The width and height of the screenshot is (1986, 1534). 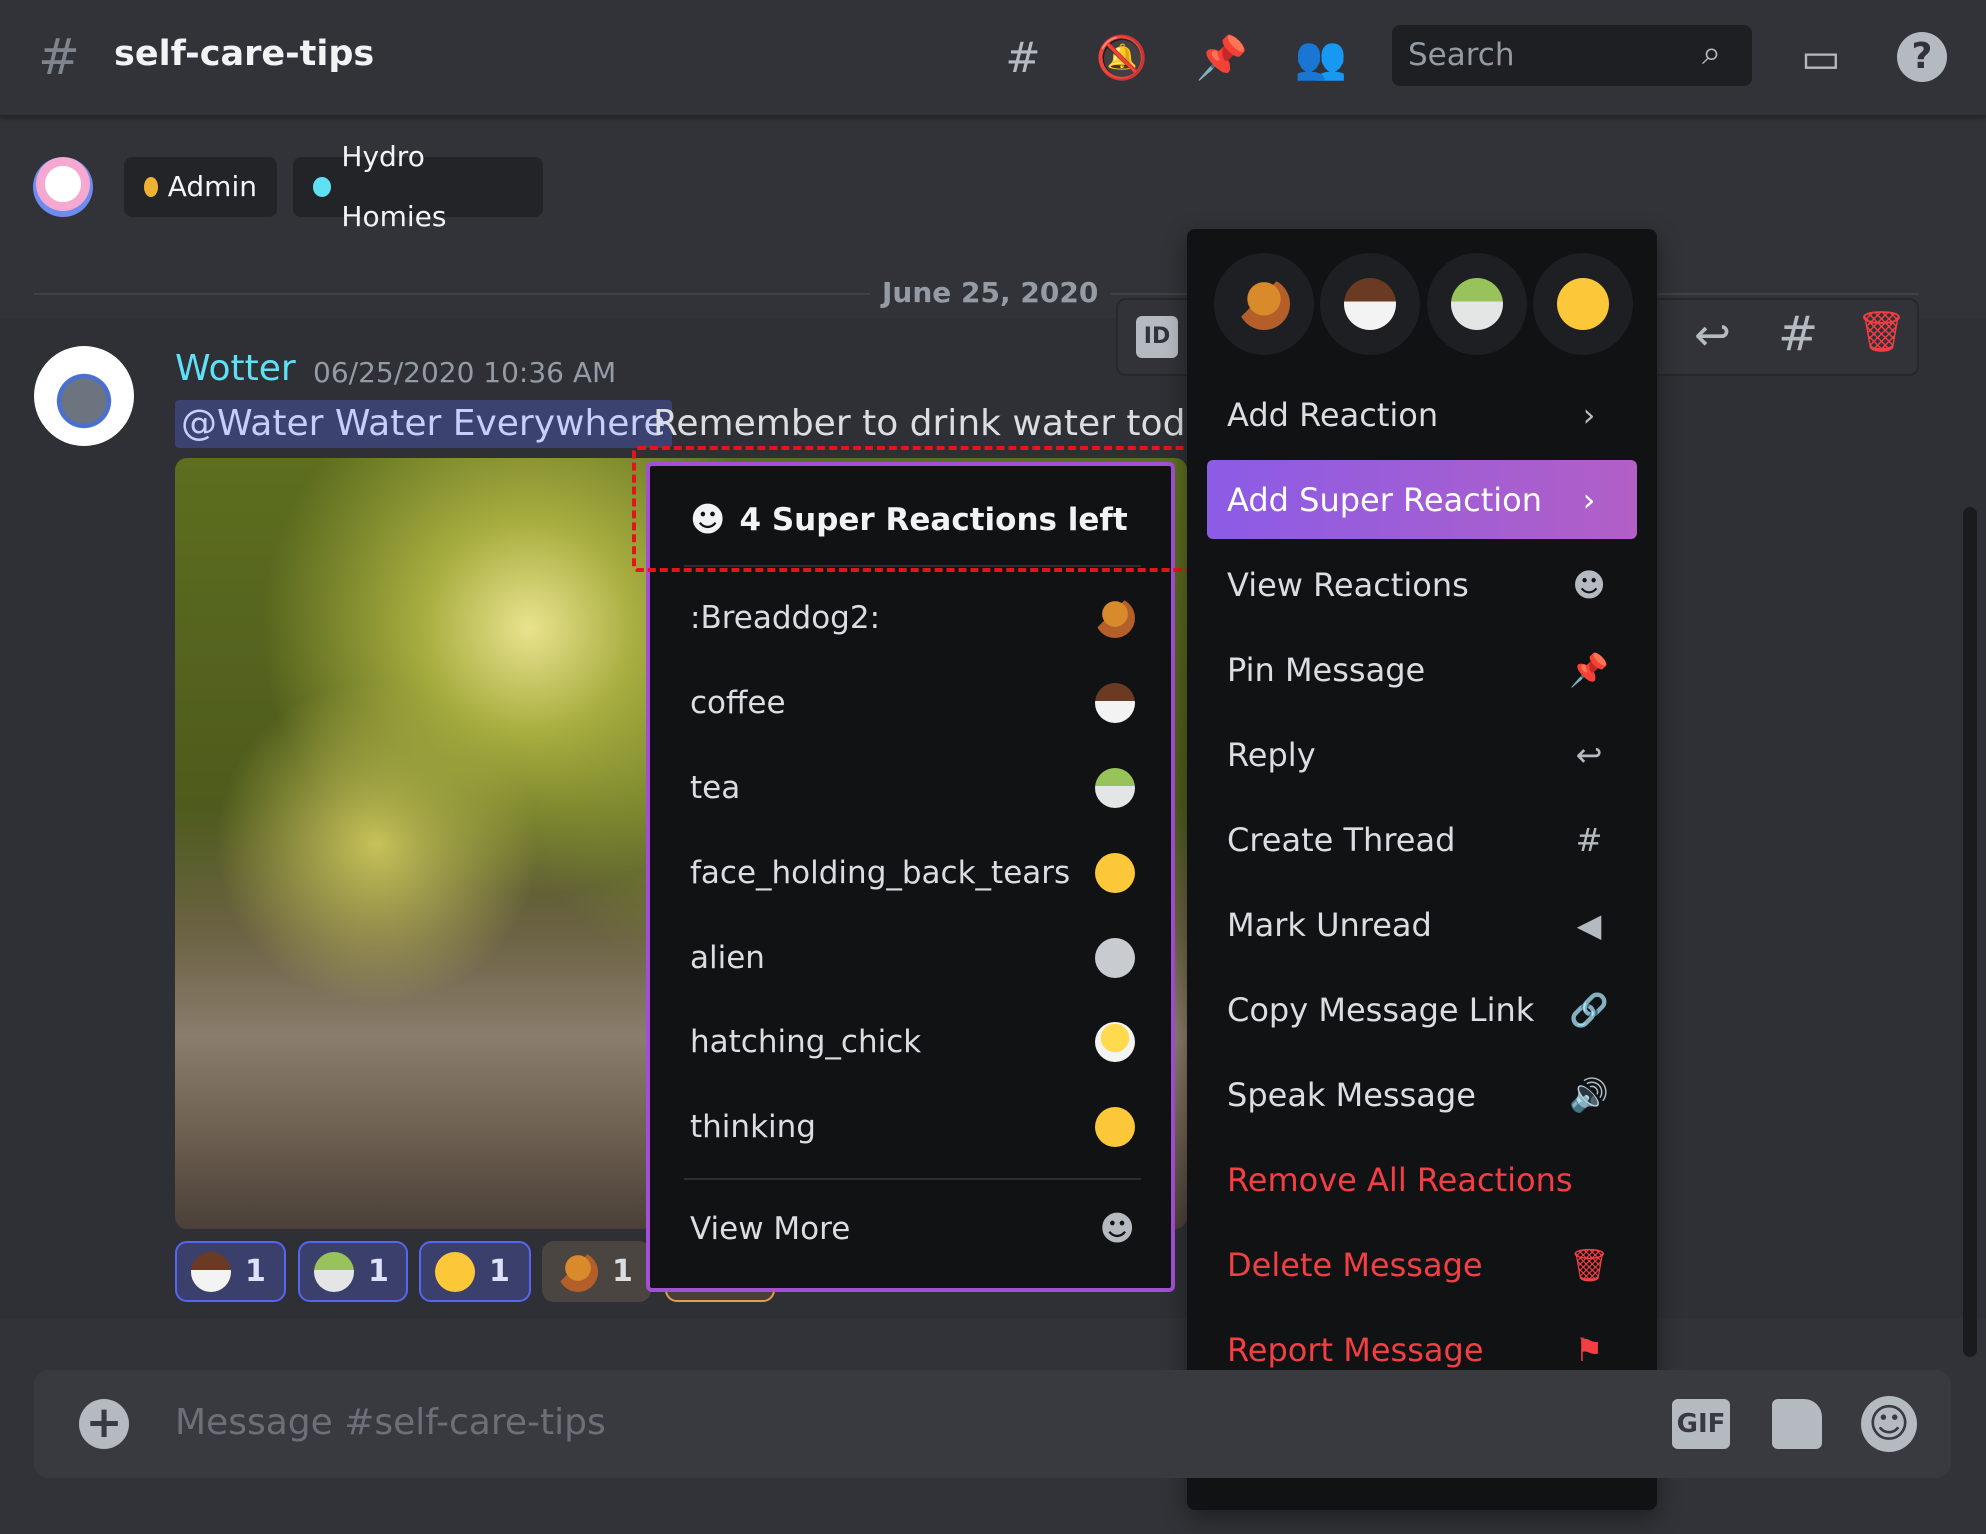 I want to click on user-avatar-small, so click(x=63, y=187).